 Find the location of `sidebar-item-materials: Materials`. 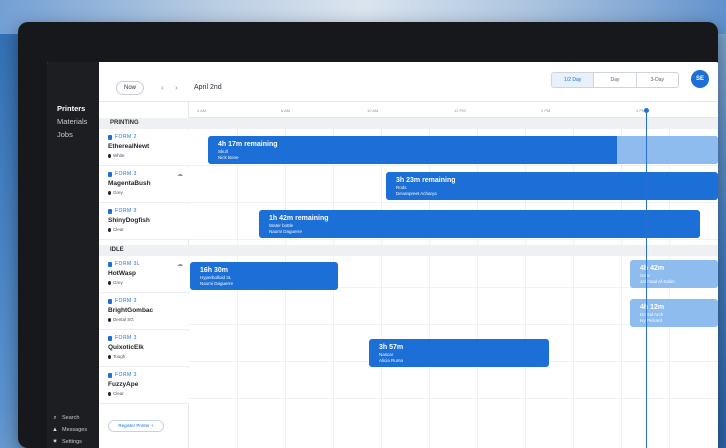

sidebar-item-materials: Materials is located at coordinates (72, 121).